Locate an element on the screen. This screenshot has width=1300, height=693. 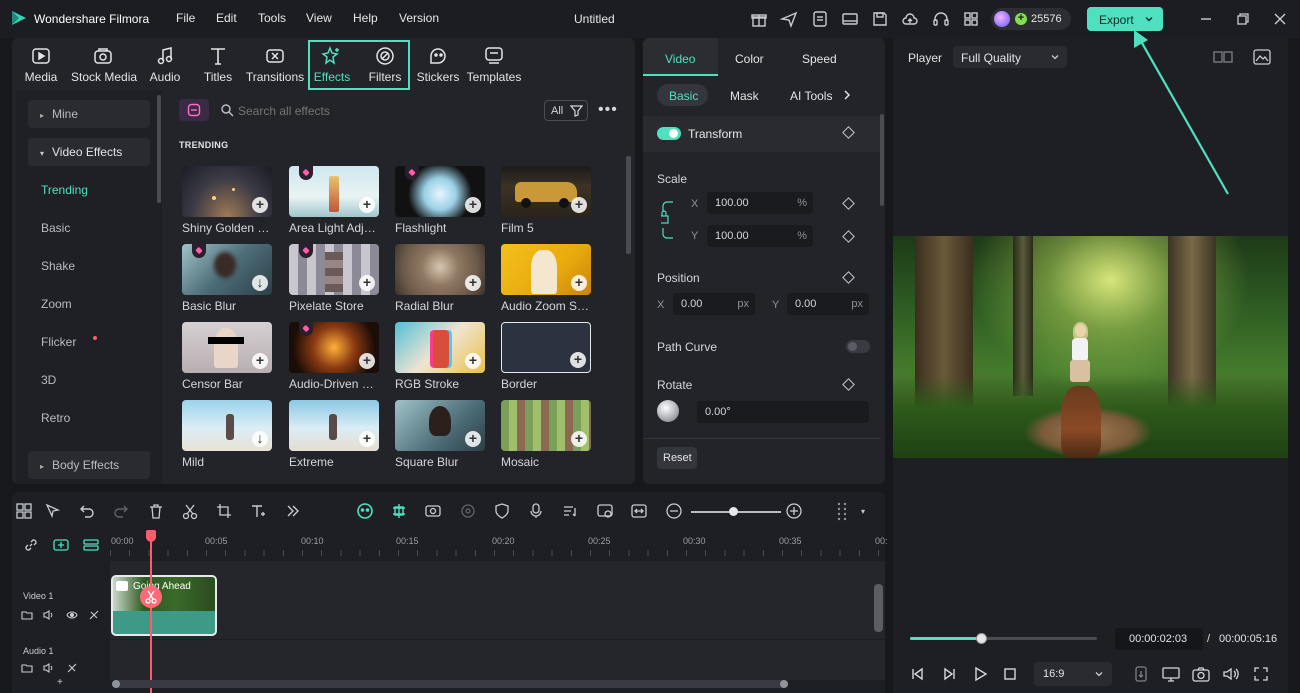
folder-icon is located at coordinates (27, 615).